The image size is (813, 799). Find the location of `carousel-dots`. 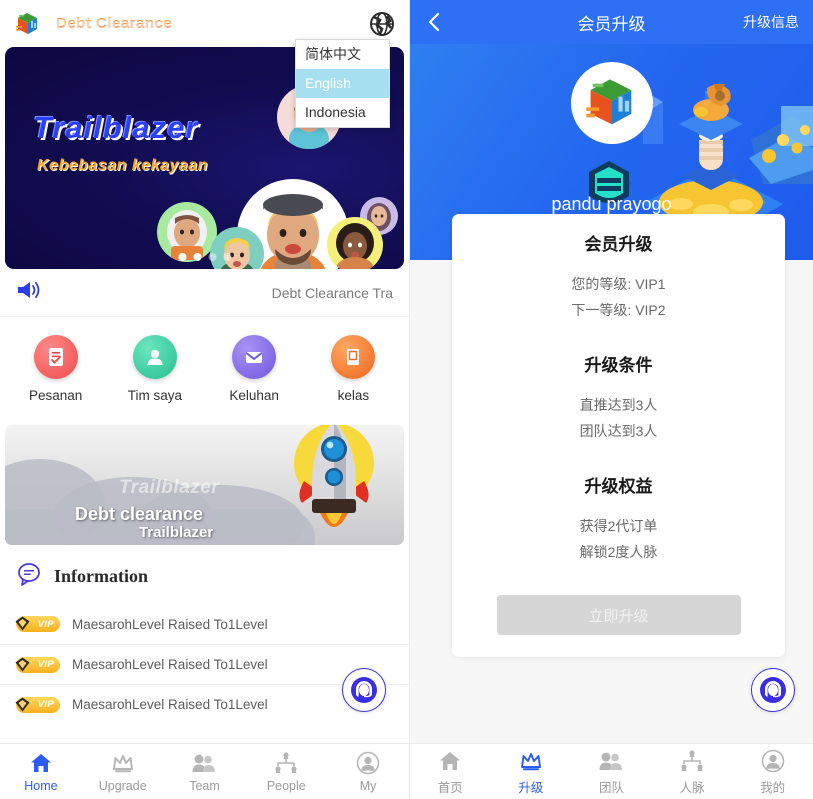

carousel-dots is located at coordinates (204, 257).